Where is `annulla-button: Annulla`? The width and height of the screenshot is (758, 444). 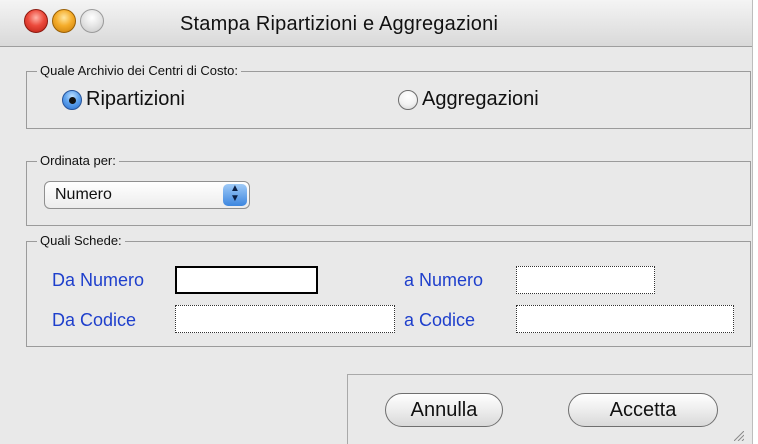
annulla-button: Annulla is located at coordinates (444, 410).